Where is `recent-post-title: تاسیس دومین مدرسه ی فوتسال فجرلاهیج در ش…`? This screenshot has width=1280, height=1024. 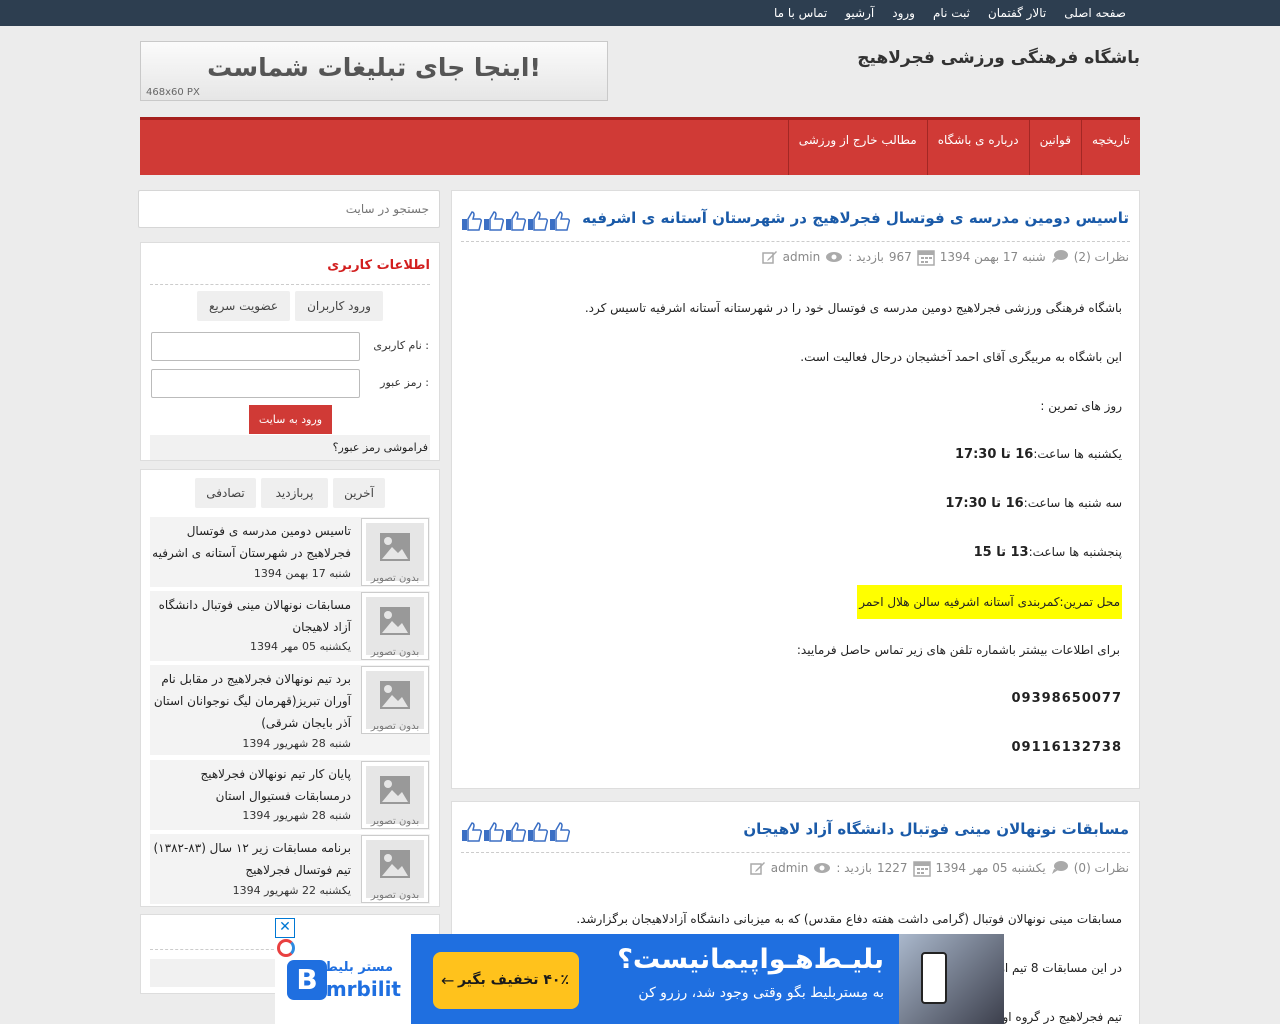
recent-post-title: تاسیس دومین مدرسه ی فوتسال فجرلاهیج در ش… is located at coordinates (251, 542).